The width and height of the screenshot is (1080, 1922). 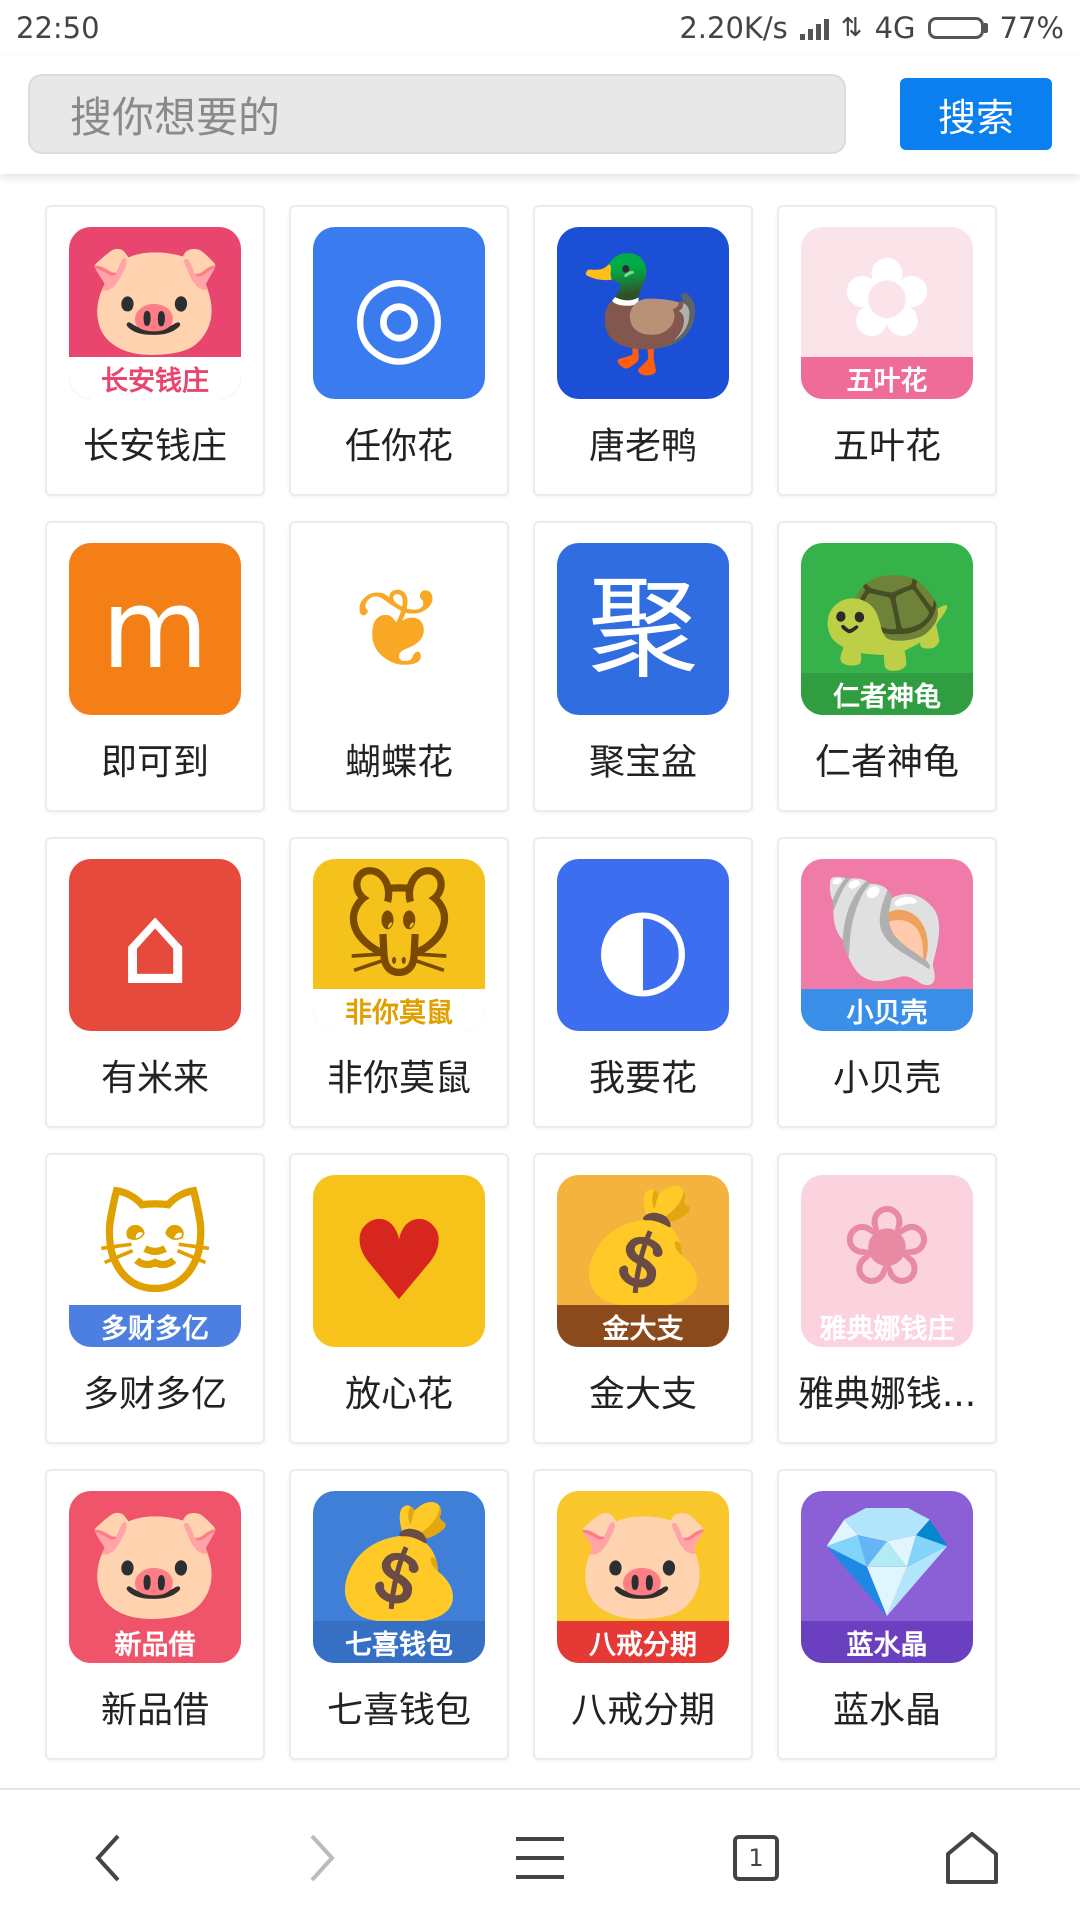 What do you see at coordinates (155, 1326) in the screenshot?
I see `app-icon-banner: 多财多亿` at bounding box center [155, 1326].